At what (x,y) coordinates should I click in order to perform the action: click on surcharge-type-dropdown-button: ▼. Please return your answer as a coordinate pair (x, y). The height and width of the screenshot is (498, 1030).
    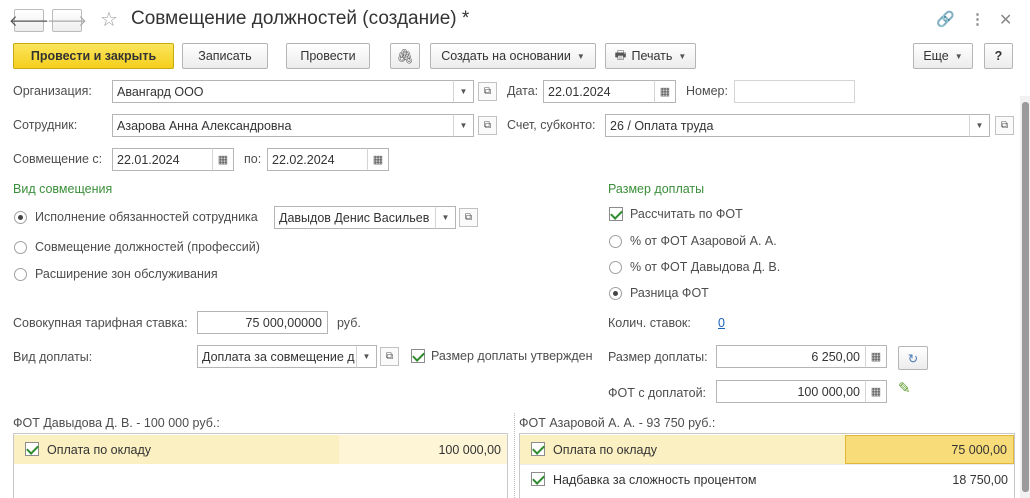
    Looking at the image, I should click on (366, 356).